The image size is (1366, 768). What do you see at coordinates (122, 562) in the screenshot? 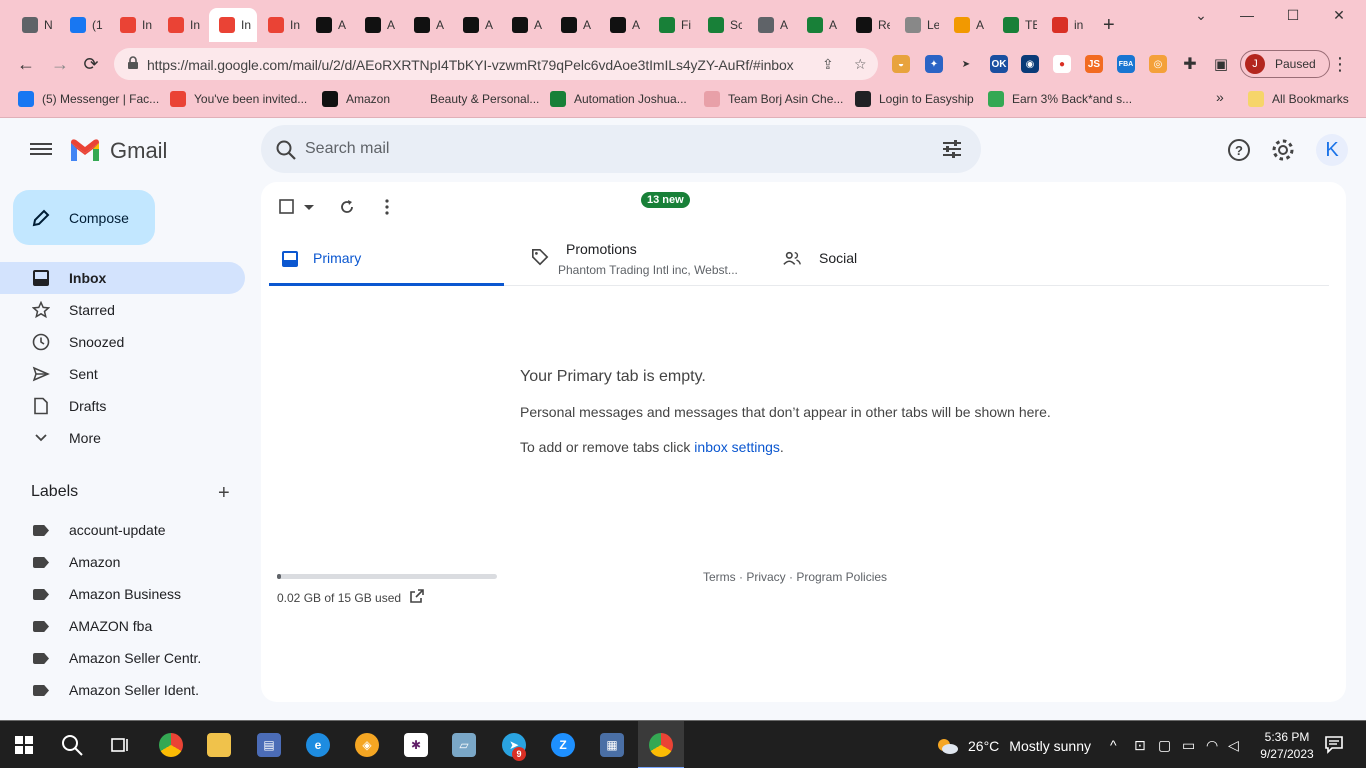
I see `label-item: Amazon` at bounding box center [122, 562].